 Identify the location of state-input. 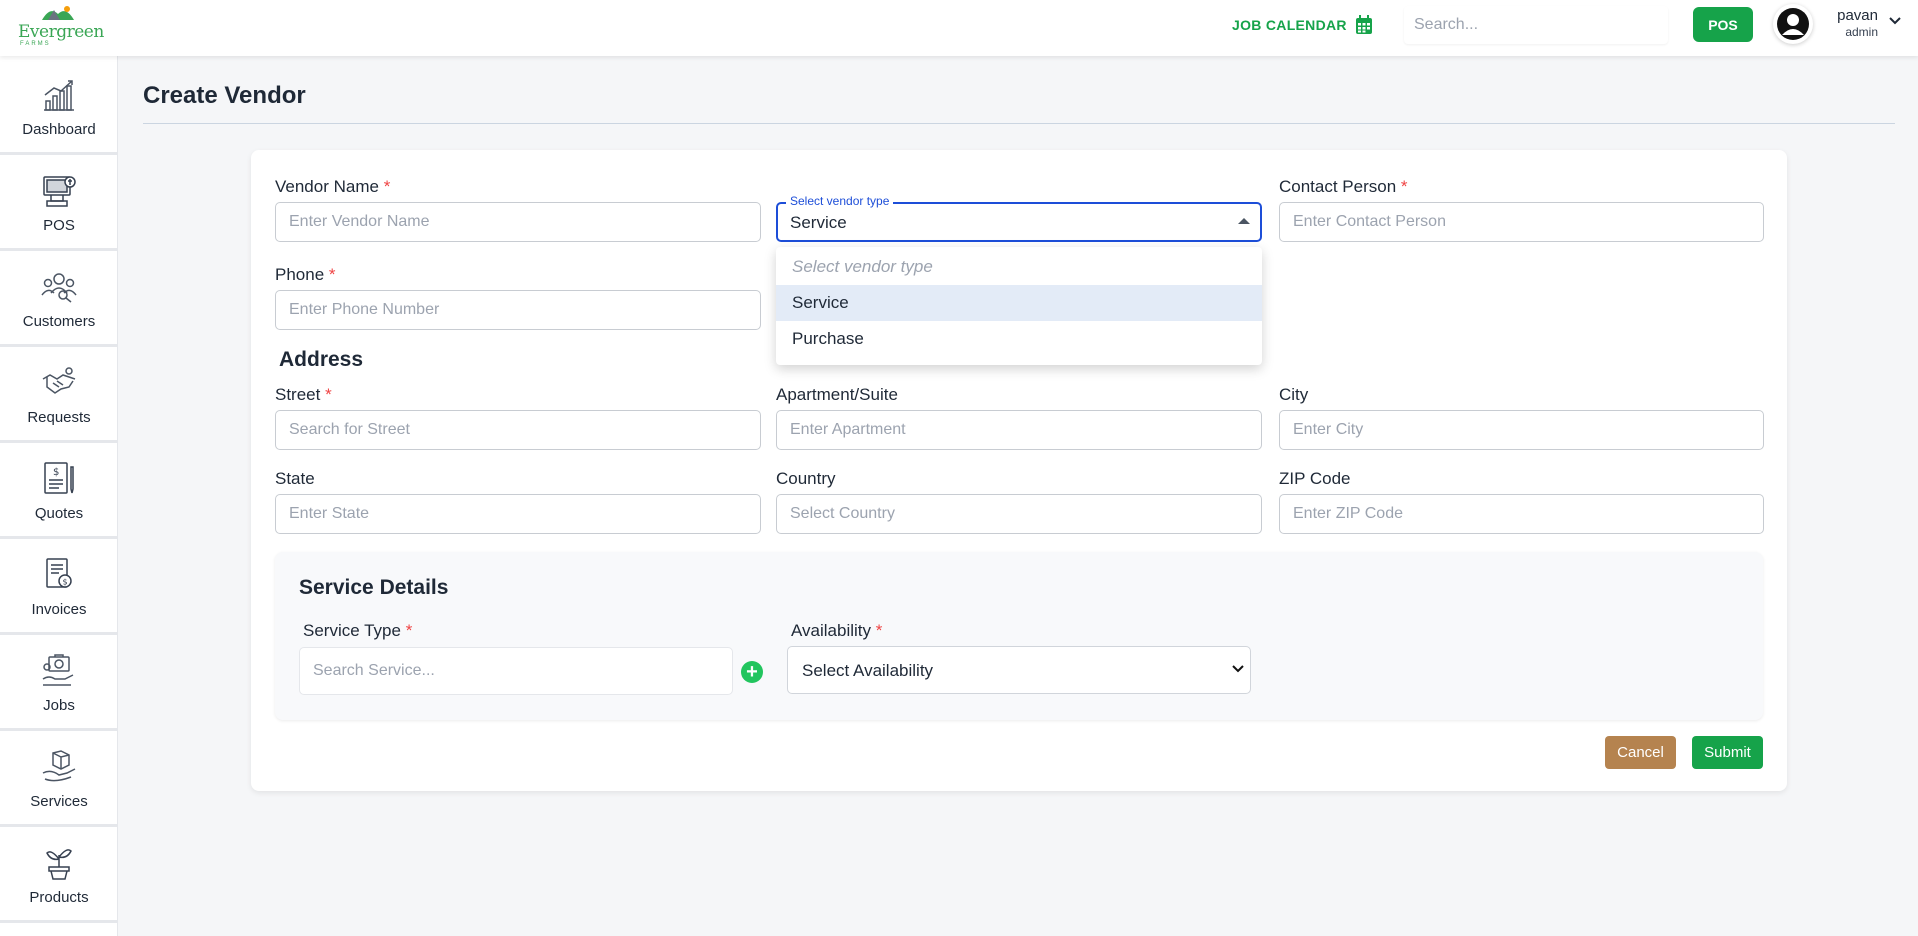
(518, 514).